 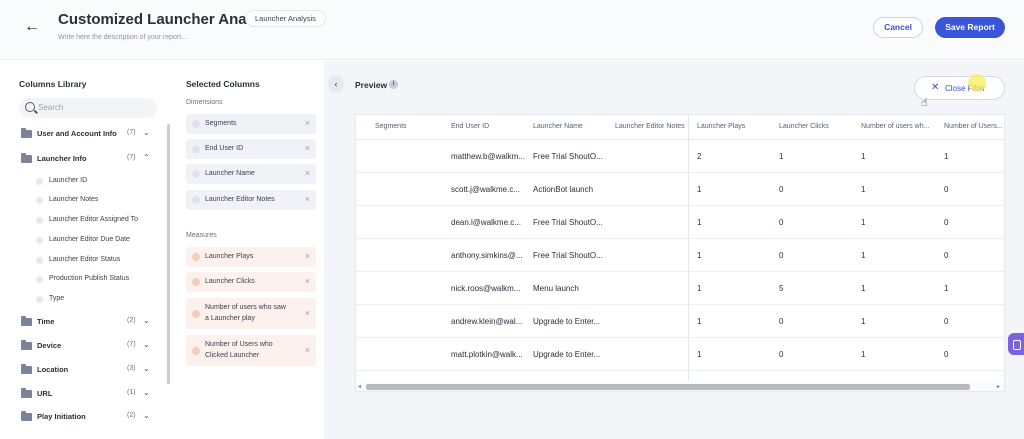 I want to click on chevron-up-icon: ⌃, so click(x=146, y=157).